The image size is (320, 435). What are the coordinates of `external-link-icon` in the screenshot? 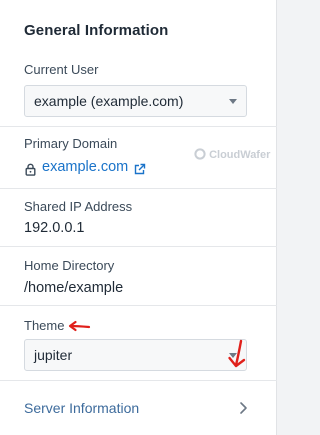 It's located at (139, 172).